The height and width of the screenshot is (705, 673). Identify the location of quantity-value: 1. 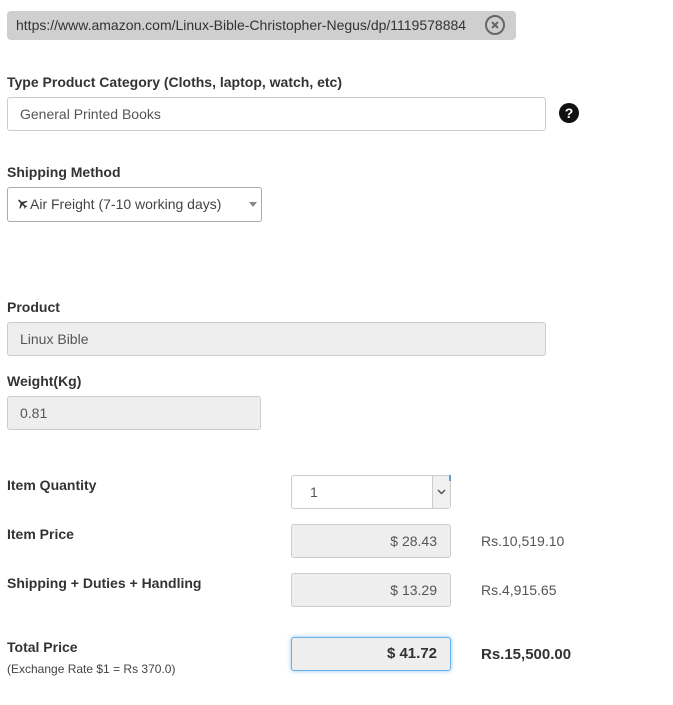
(314, 492).